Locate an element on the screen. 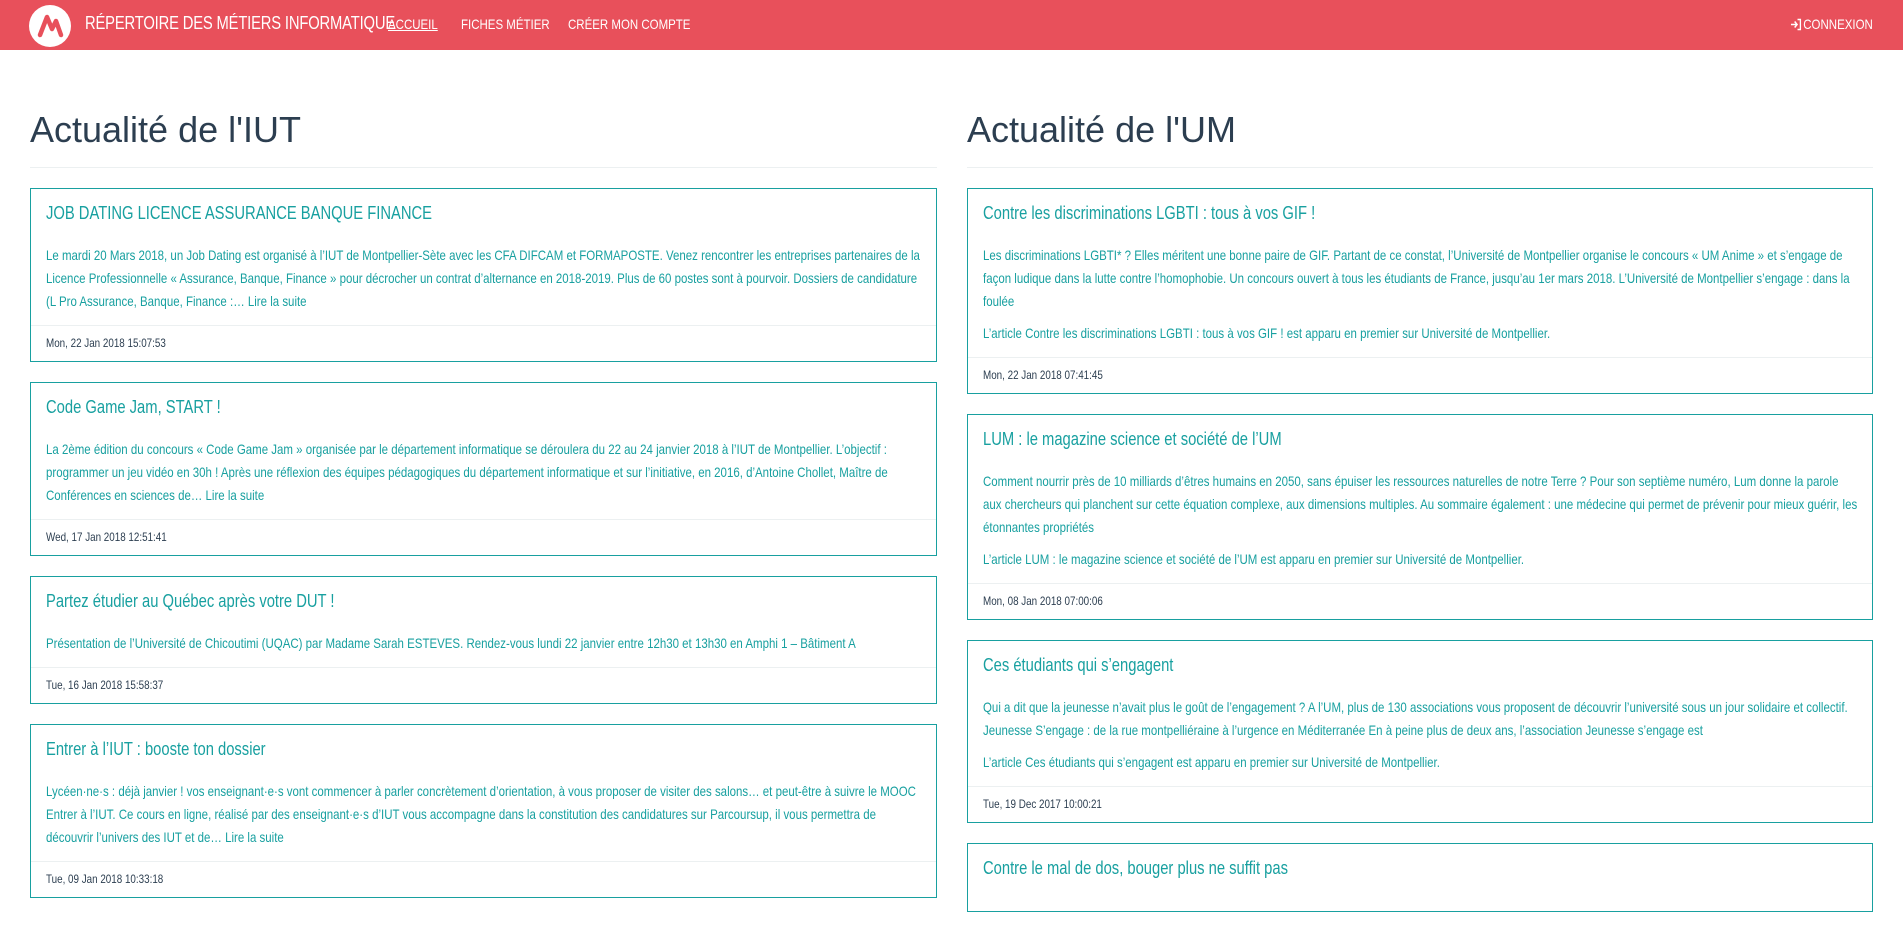 The width and height of the screenshot is (1903, 949). news-date-footer: Tue, 19 Dec 2017 10:00:21 is located at coordinates (1420, 804).